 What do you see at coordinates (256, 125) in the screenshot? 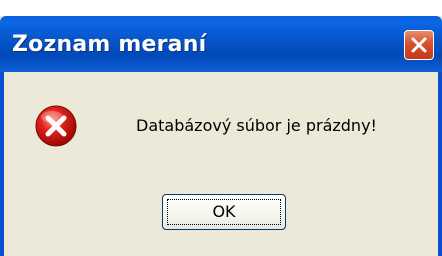
I see `dialog-message: Databázový súbor je prázdny!` at bounding box center [256, 125].